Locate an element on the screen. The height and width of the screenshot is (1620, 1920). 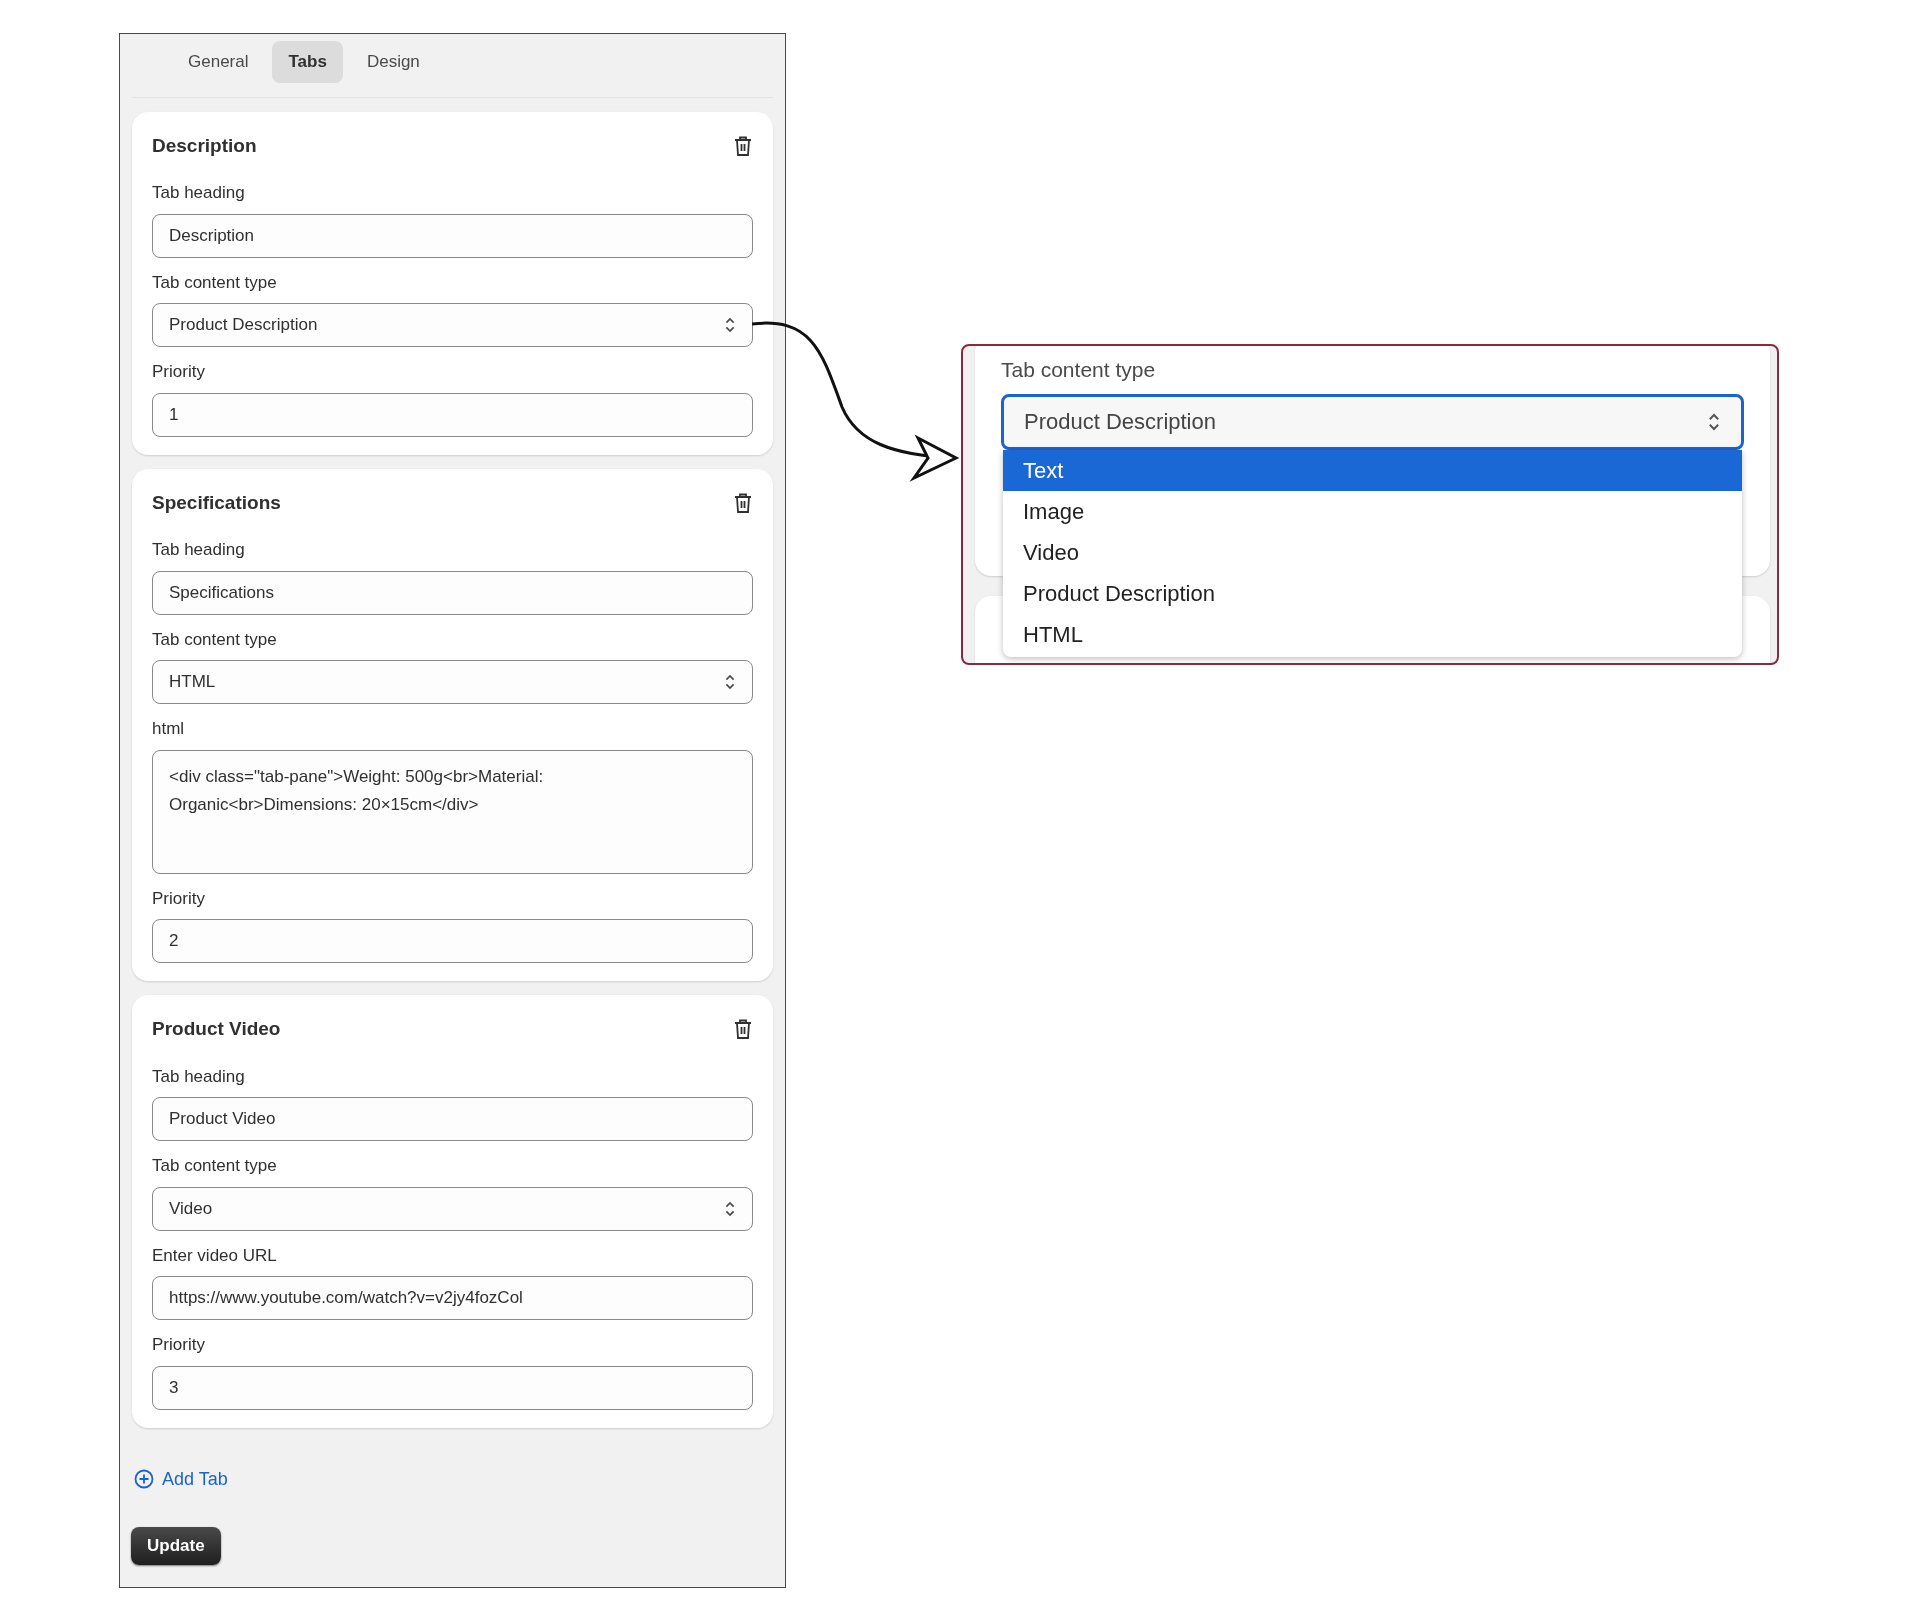
dropdown-option: Image is located at coordinates (1372, 511).